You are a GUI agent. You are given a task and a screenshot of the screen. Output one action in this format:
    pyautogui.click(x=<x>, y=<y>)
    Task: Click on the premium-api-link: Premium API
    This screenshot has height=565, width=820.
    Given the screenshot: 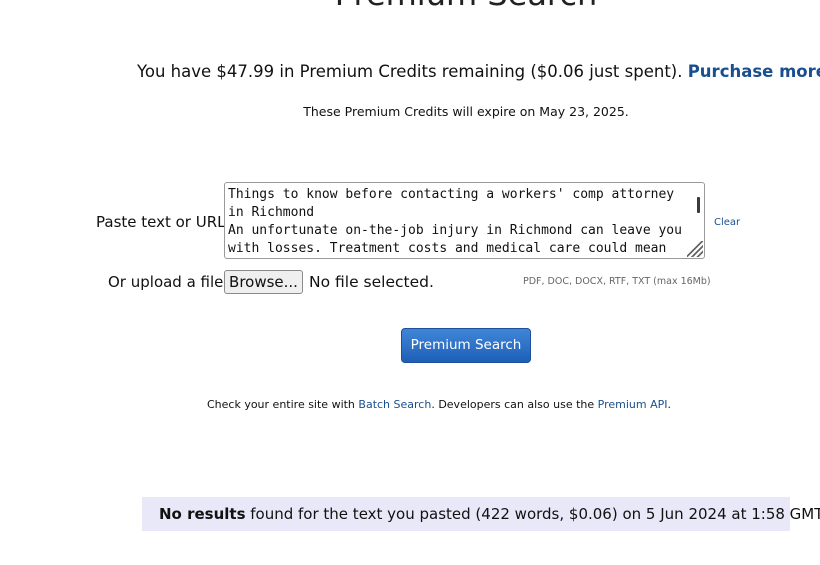 What is the action you would take?
    pyautogui.click(x=633, y=404)
    